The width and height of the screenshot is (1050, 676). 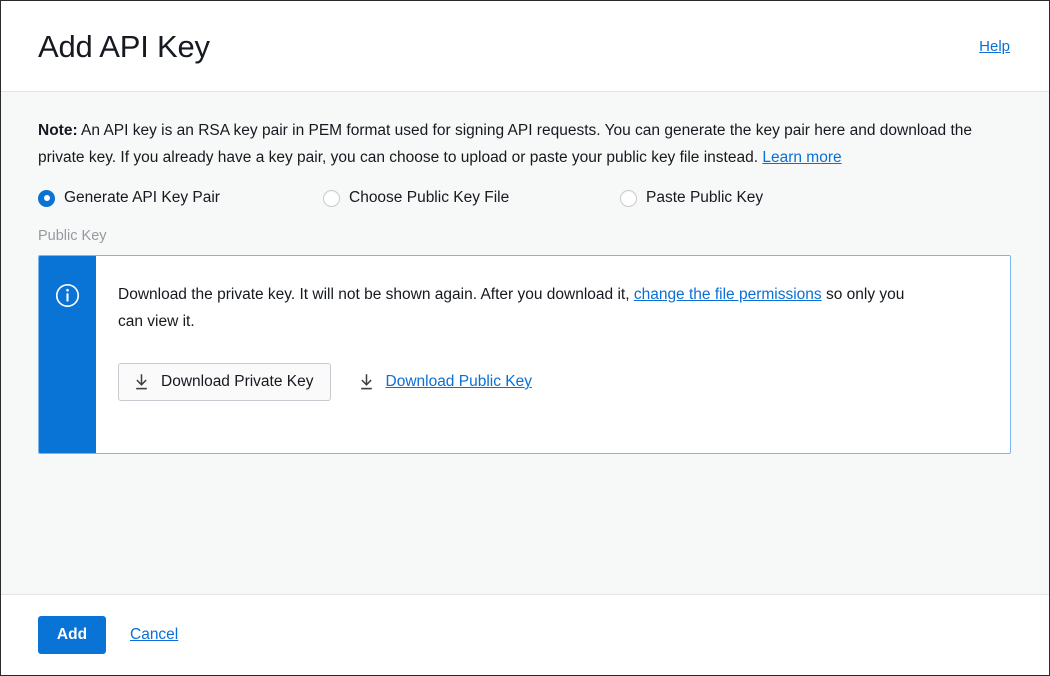 I want to click on radio-label-choose-file: Choose Public Key File, so click(x=429, y=197).